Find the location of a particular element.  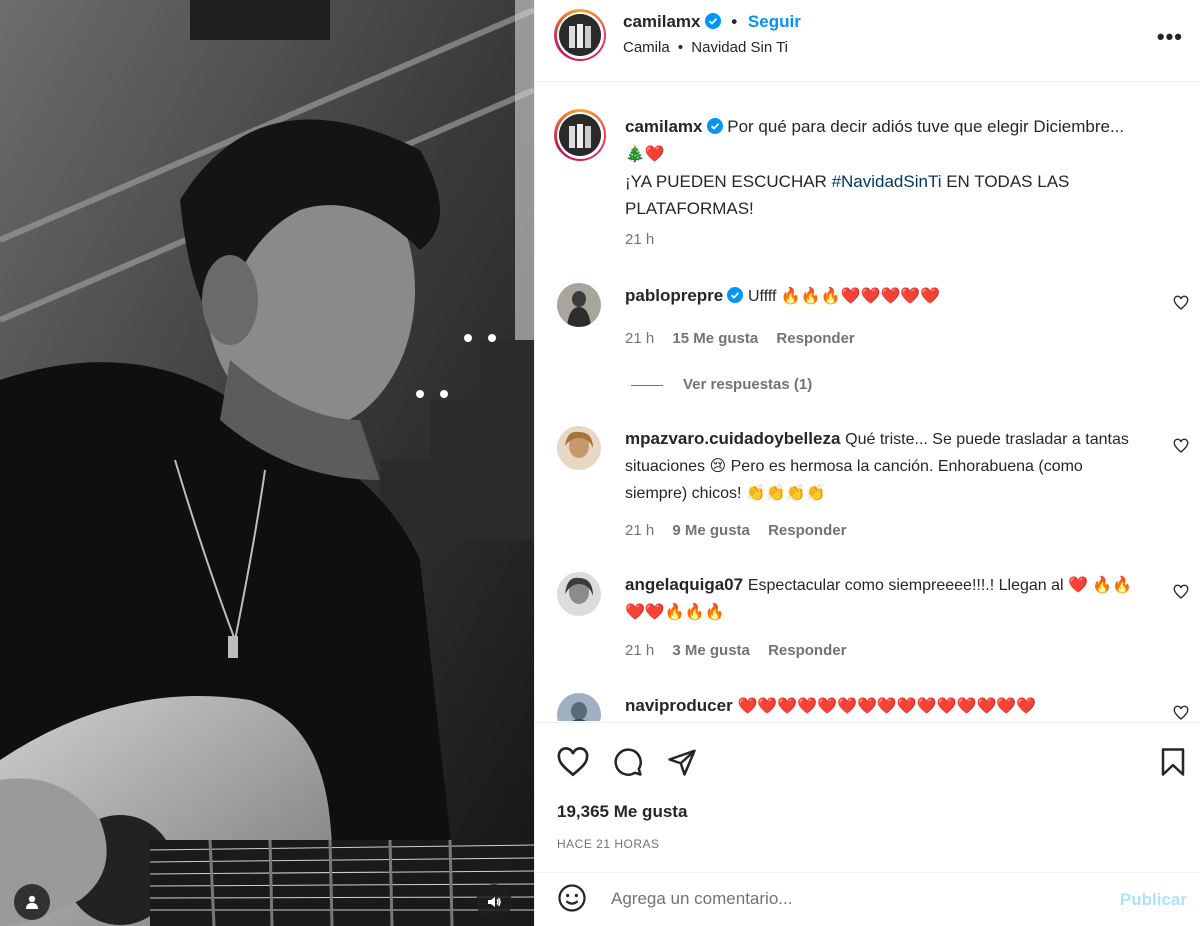

audio-artist: Camila is located at coordinates (646, 47).